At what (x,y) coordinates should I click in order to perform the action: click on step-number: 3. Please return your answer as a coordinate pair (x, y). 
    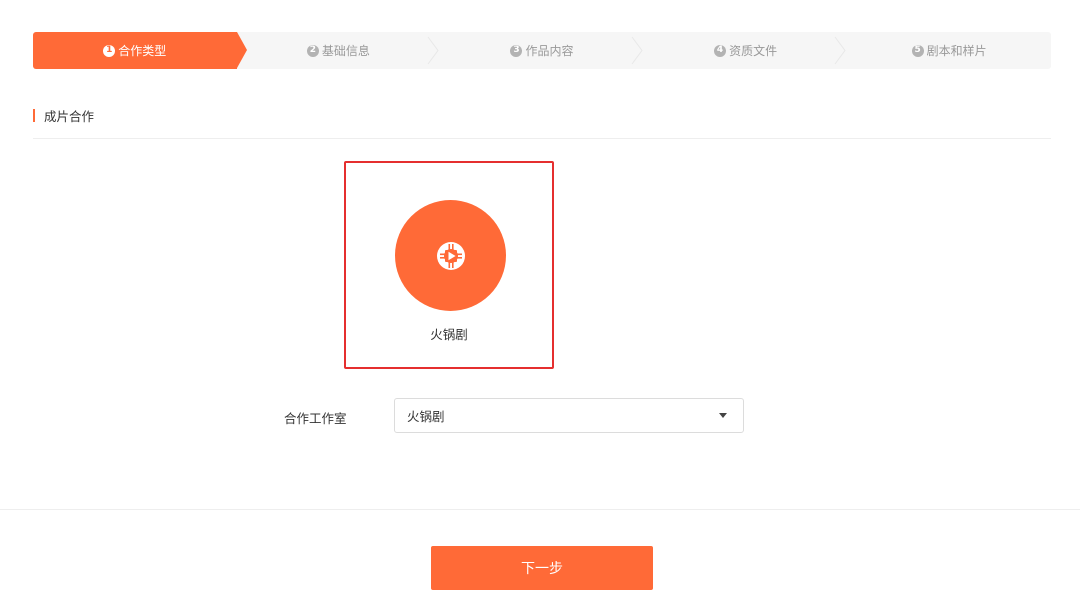
    Looking at the image, I should click on (516, 50).